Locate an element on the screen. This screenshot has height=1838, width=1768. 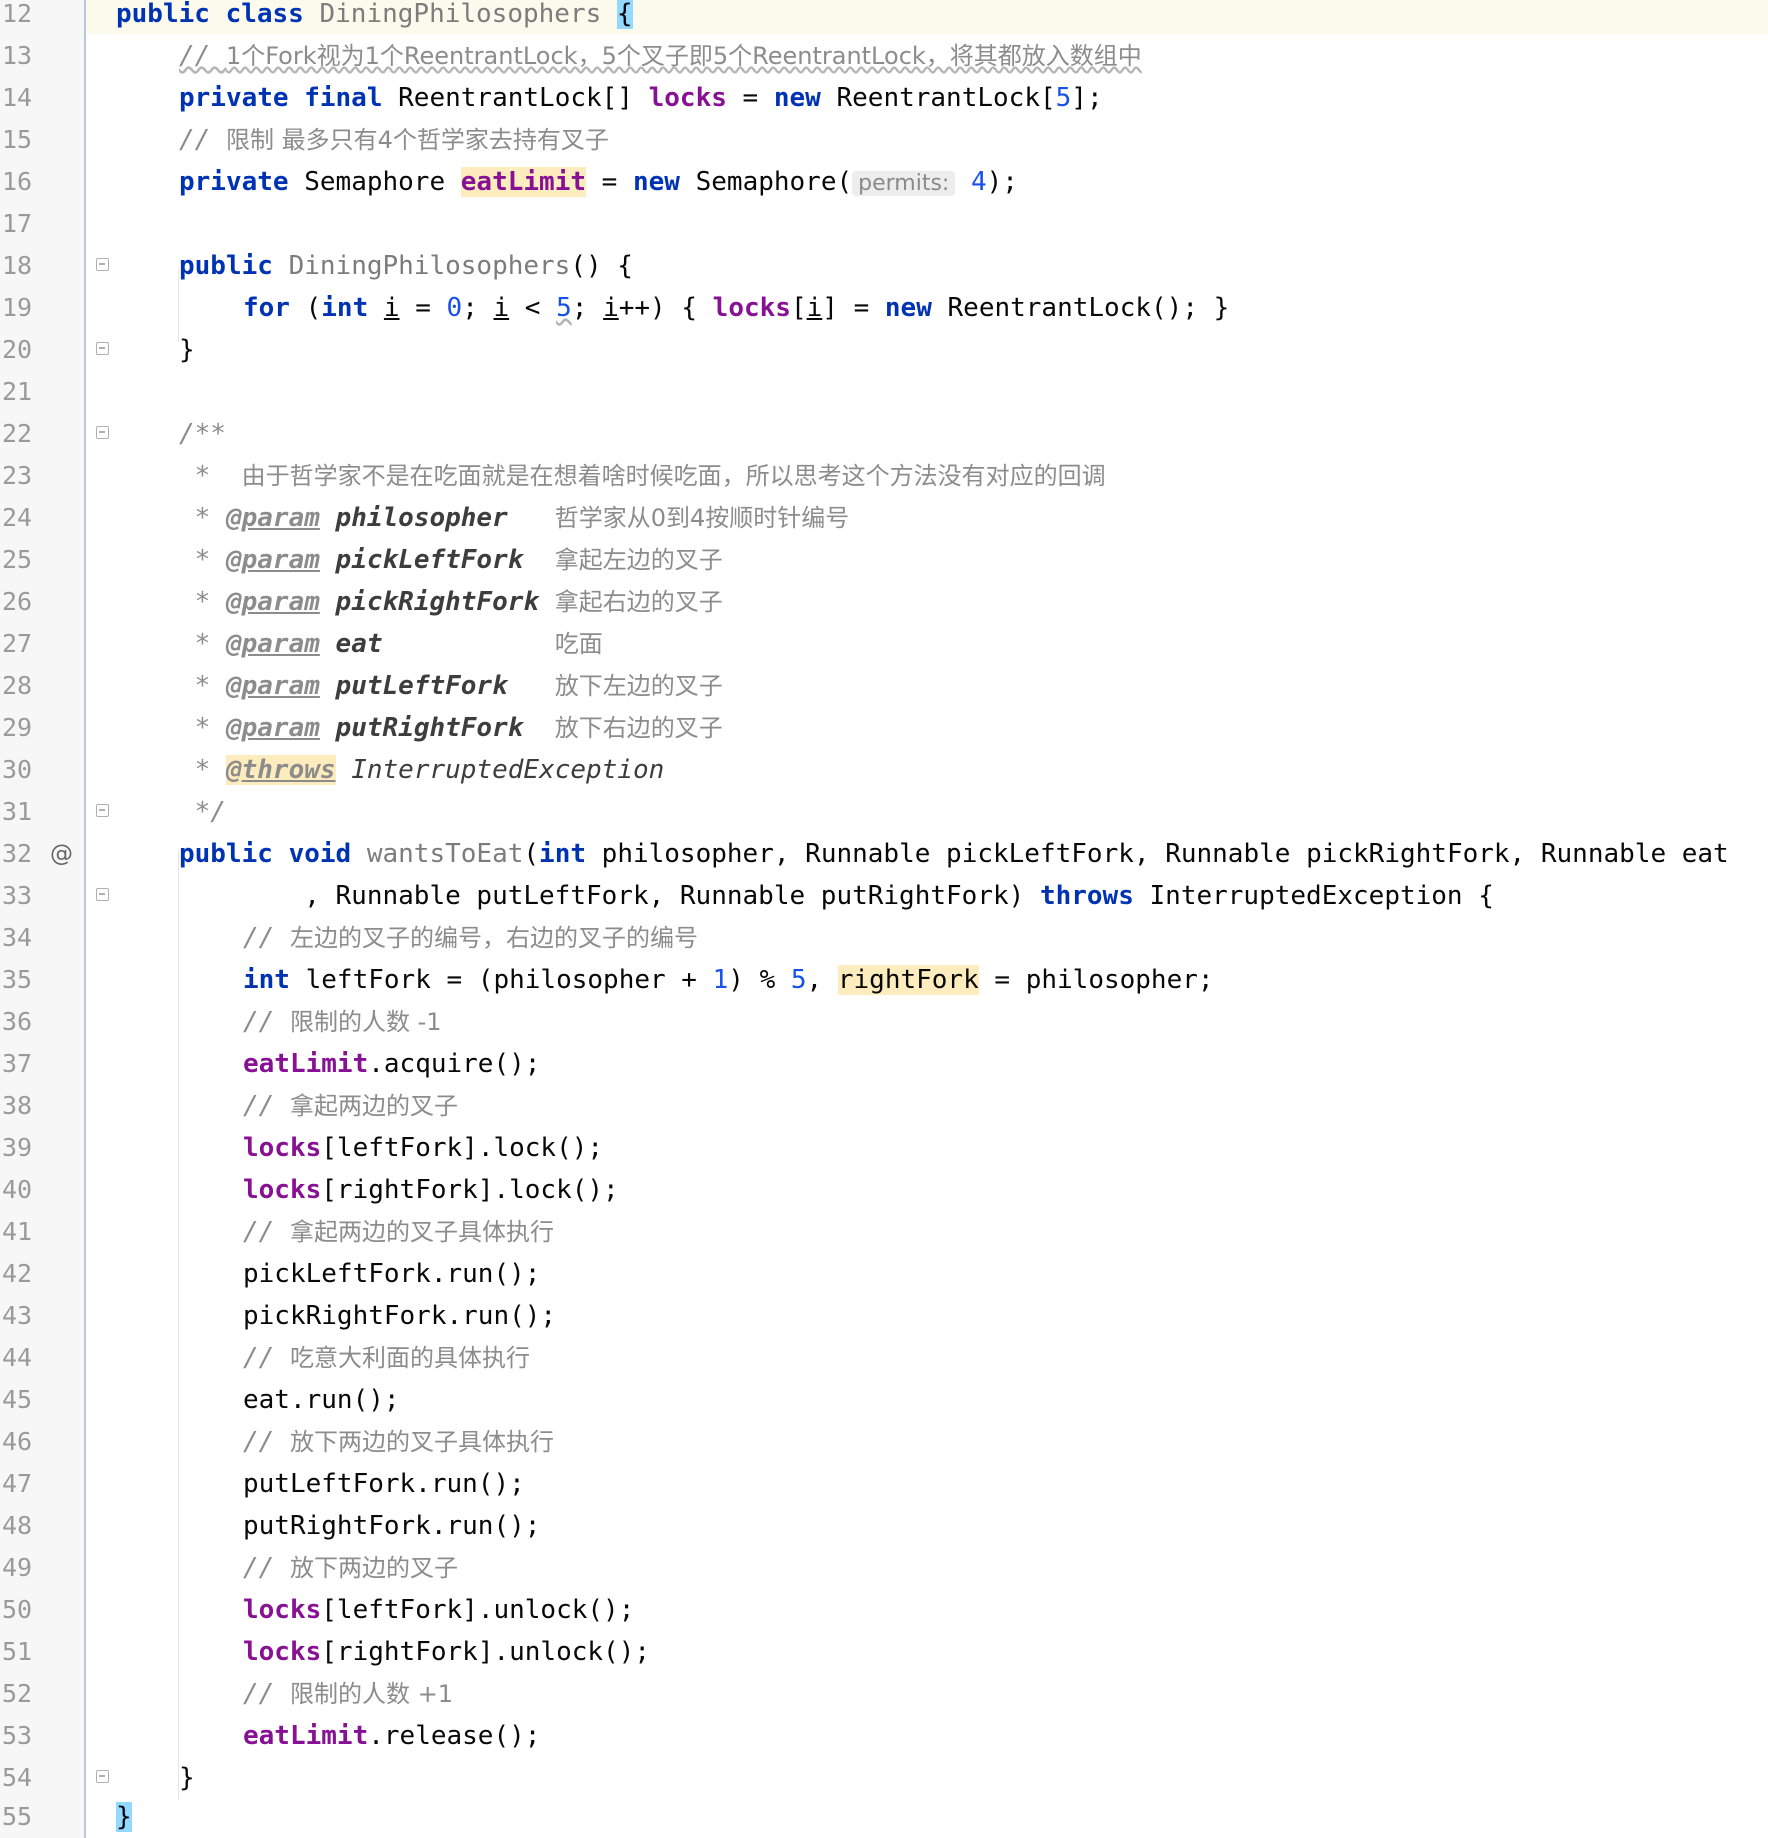
comment-text: // 拿起两边的叉子 is located at coordinates (350, 1106).